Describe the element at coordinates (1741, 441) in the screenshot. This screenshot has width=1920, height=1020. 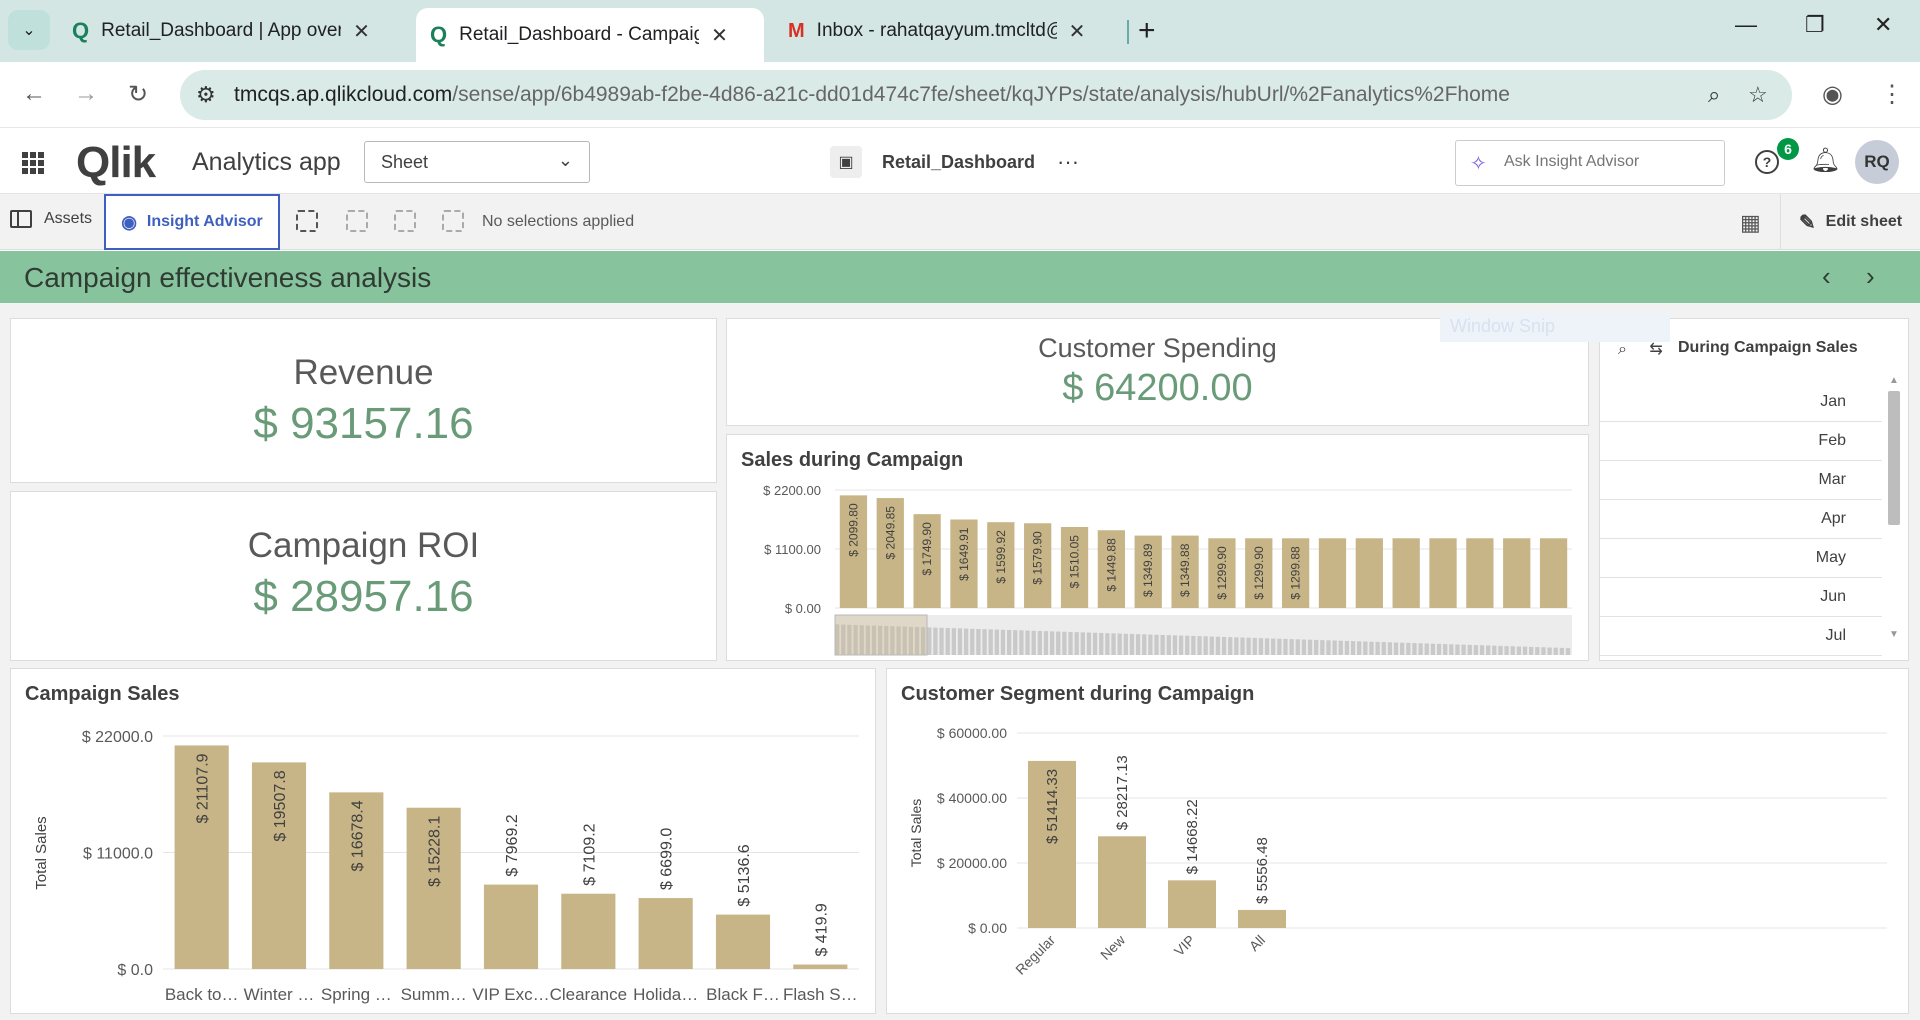
I see `filter-item-feb: Feb` at that location.